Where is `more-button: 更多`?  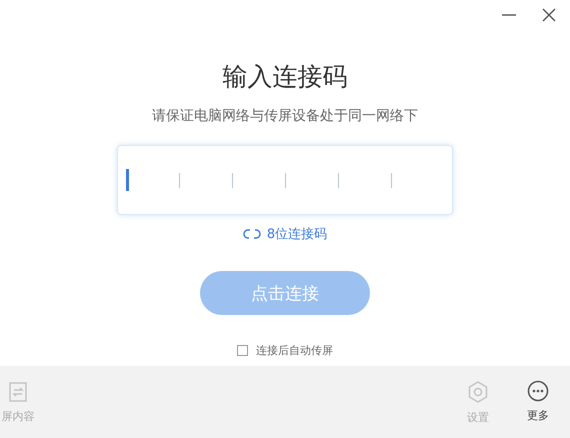 more-button: 更多 is located at coordinates (538, 402).